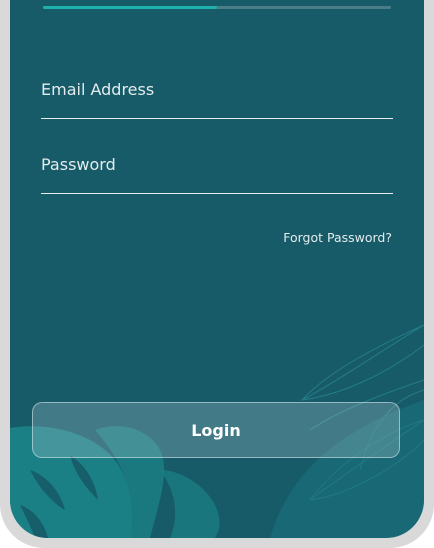 The image size is (434, 548). I want to click on forgot-password-link: Forgot Password?, so click(337, 237).